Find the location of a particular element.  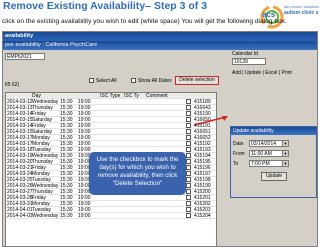

window-title: availability is located at coordinates (160, 36).